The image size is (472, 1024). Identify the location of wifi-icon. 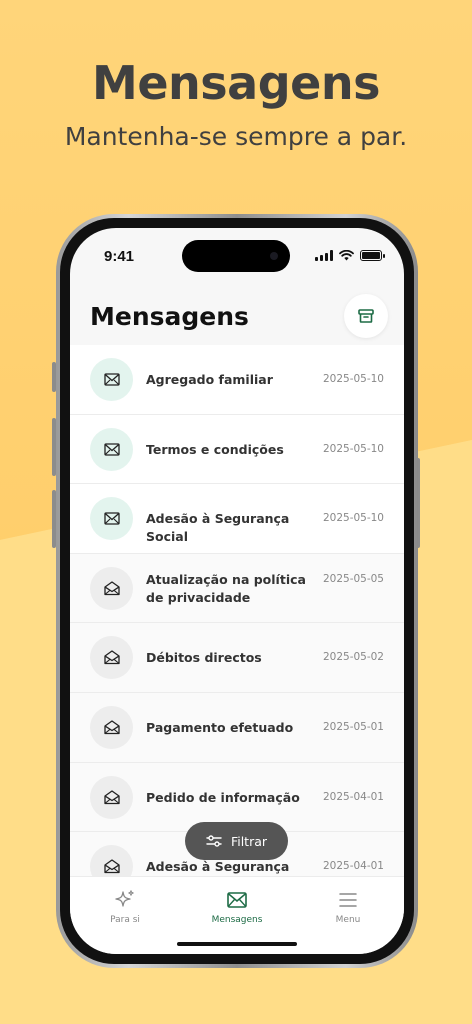
(346, 255).